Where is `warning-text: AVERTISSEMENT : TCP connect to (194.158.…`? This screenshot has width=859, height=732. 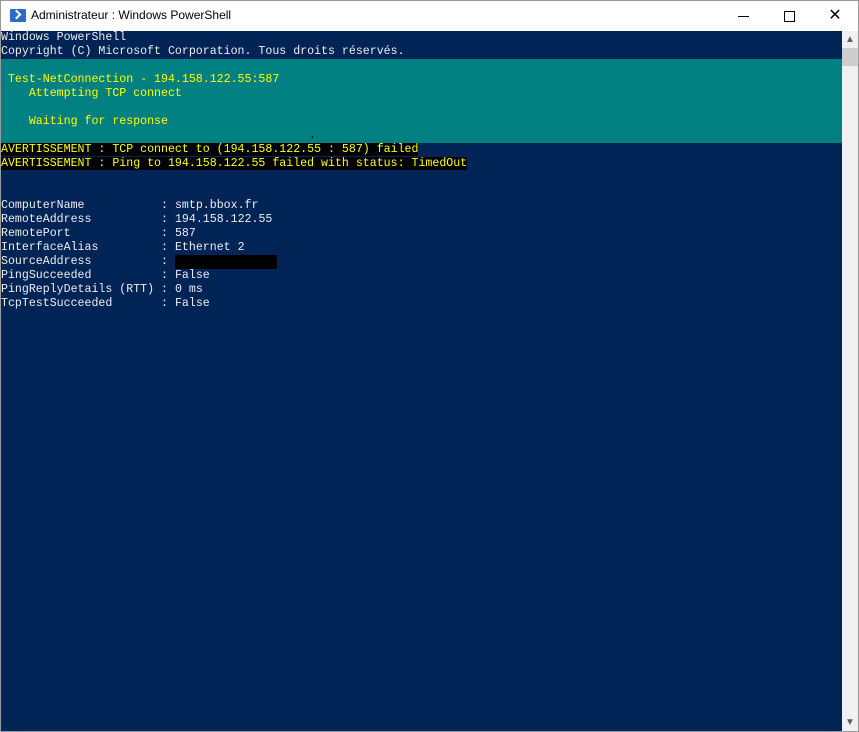
warning-text: AVERTISSEMENT : TCP connect to (194.158.… is located at coordinates (210, 149).